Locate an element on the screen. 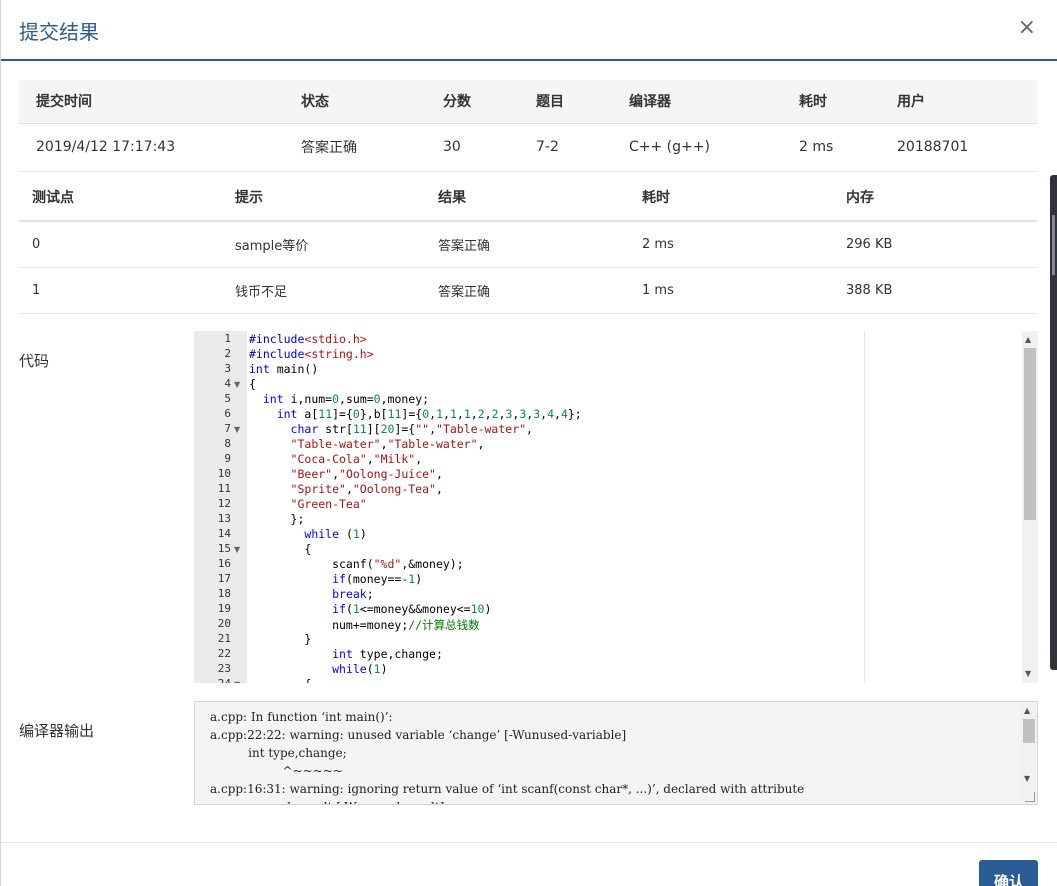  line-number: 16 is located at coordinates (224, 563).